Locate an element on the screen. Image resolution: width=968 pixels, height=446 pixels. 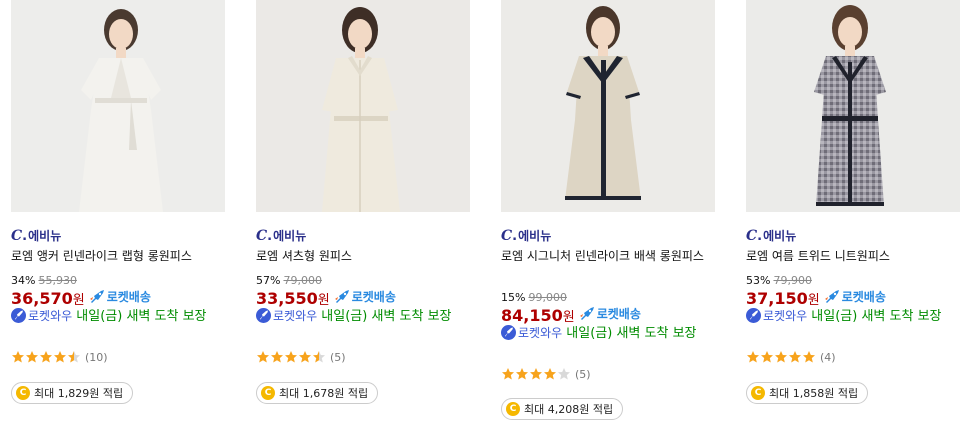
original-price: 79,000 is located at coordinates (302, 280).